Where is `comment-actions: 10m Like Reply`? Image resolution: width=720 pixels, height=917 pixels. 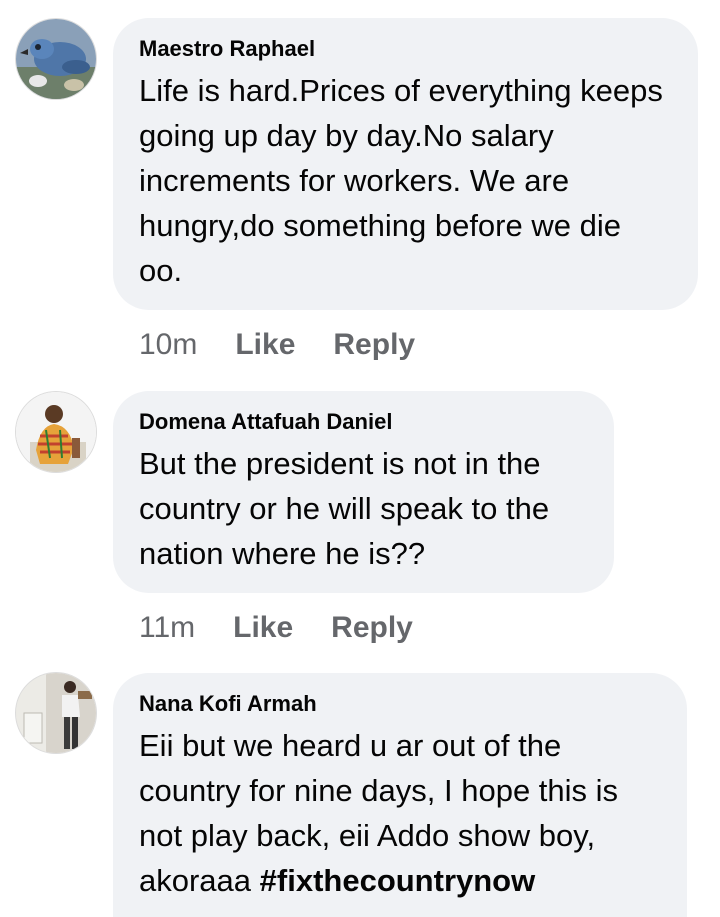 comment-actions: 10m Like Reply is located at coordinates (277, 345).